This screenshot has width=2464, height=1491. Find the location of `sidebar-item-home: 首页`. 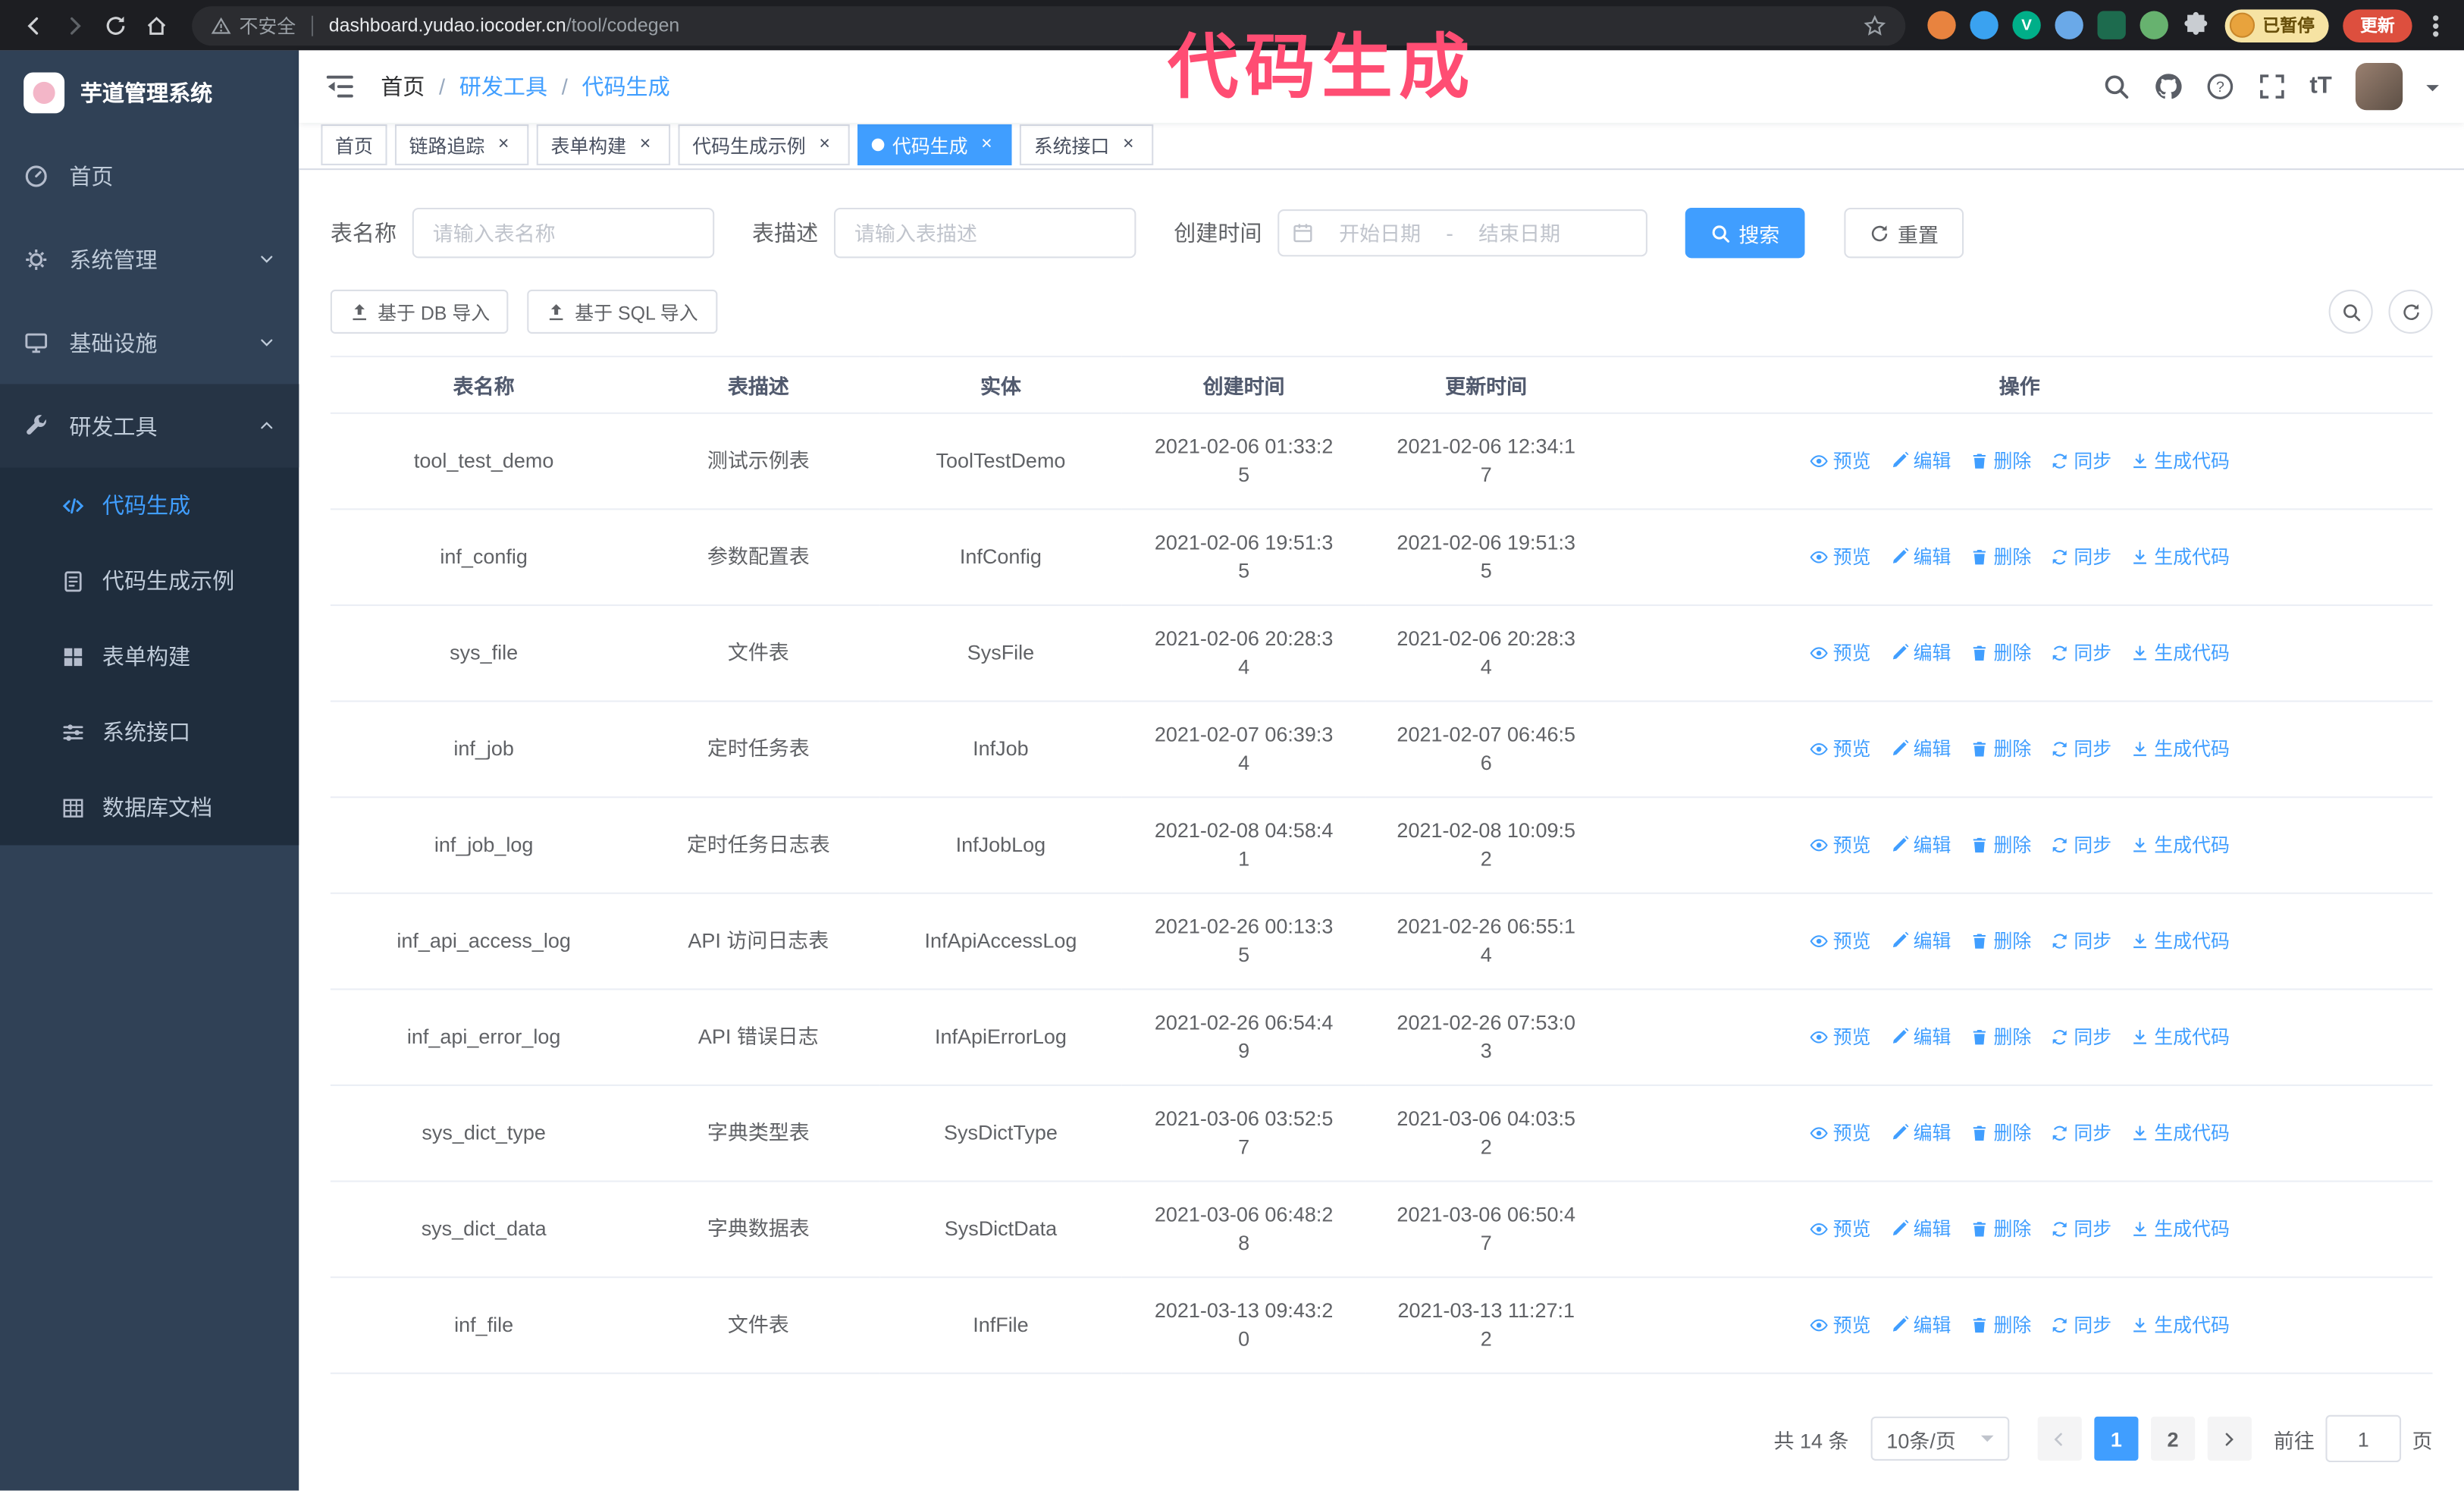

sidebar-item-home: 首页 is located at coordinates (150, 175).